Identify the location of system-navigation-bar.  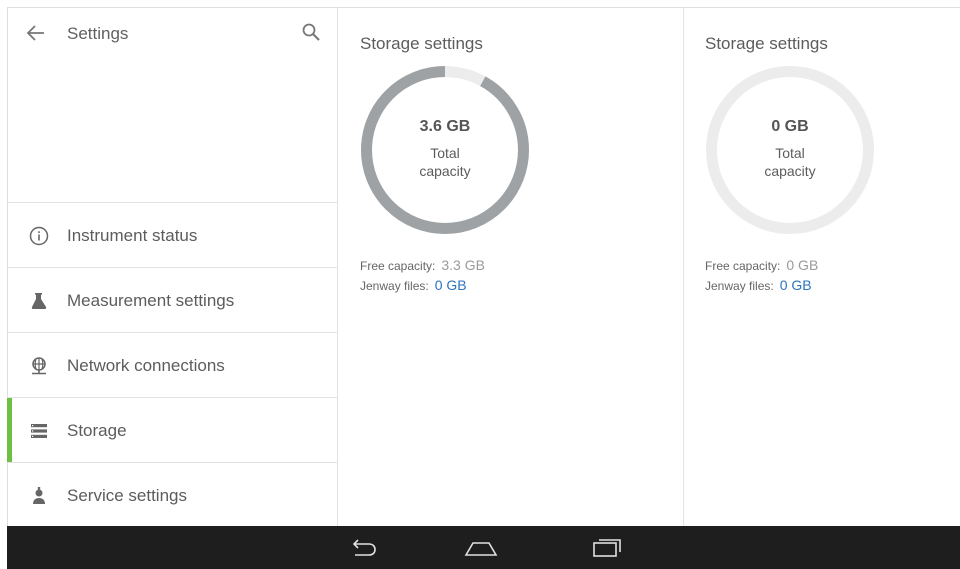
(483, 547).